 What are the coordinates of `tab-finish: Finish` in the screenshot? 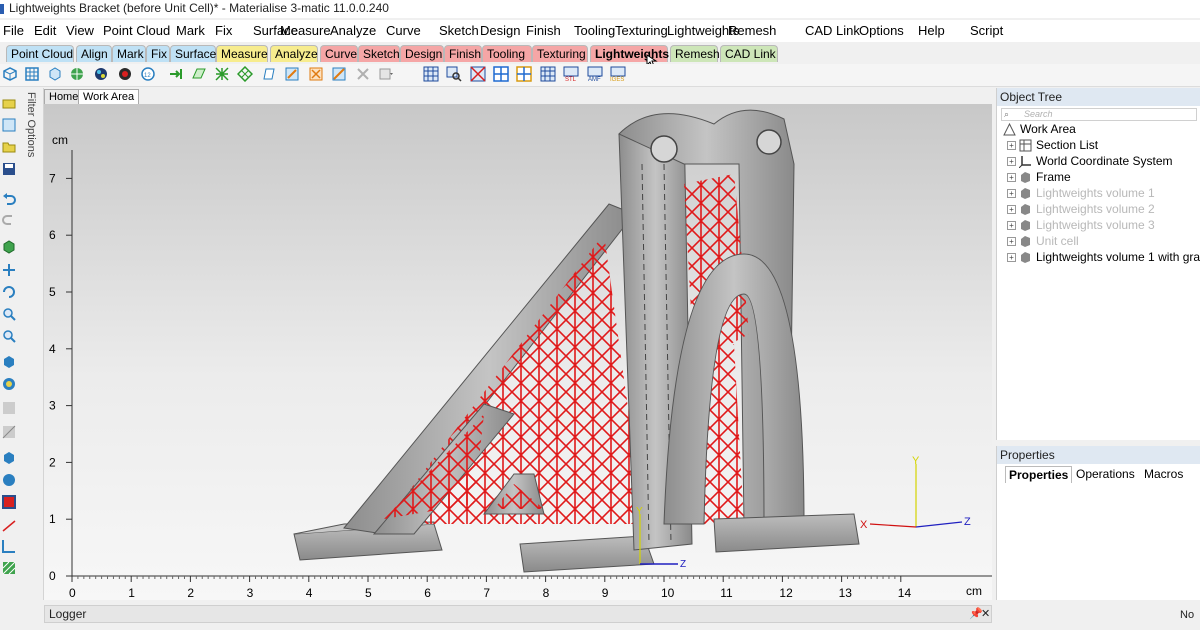 It's located at (463, 53).